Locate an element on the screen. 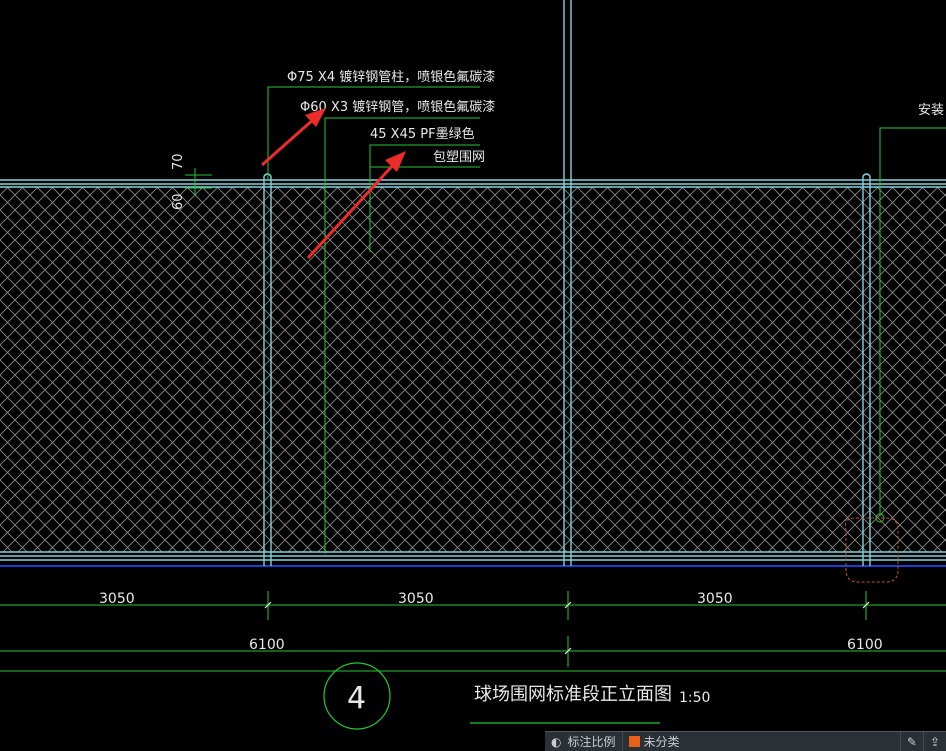 The height and width of the screenshot is (751, 946). detail-number: 4 is located at coordinates (356, 698).